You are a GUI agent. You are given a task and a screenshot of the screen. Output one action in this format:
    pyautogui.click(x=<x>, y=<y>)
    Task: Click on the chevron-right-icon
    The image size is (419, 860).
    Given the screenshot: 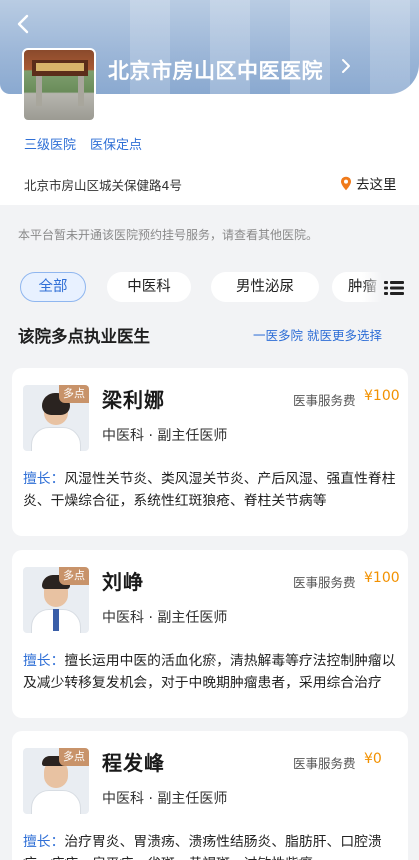 What is the action you would take?
    pyautogui.click(x=346, y=68)
    